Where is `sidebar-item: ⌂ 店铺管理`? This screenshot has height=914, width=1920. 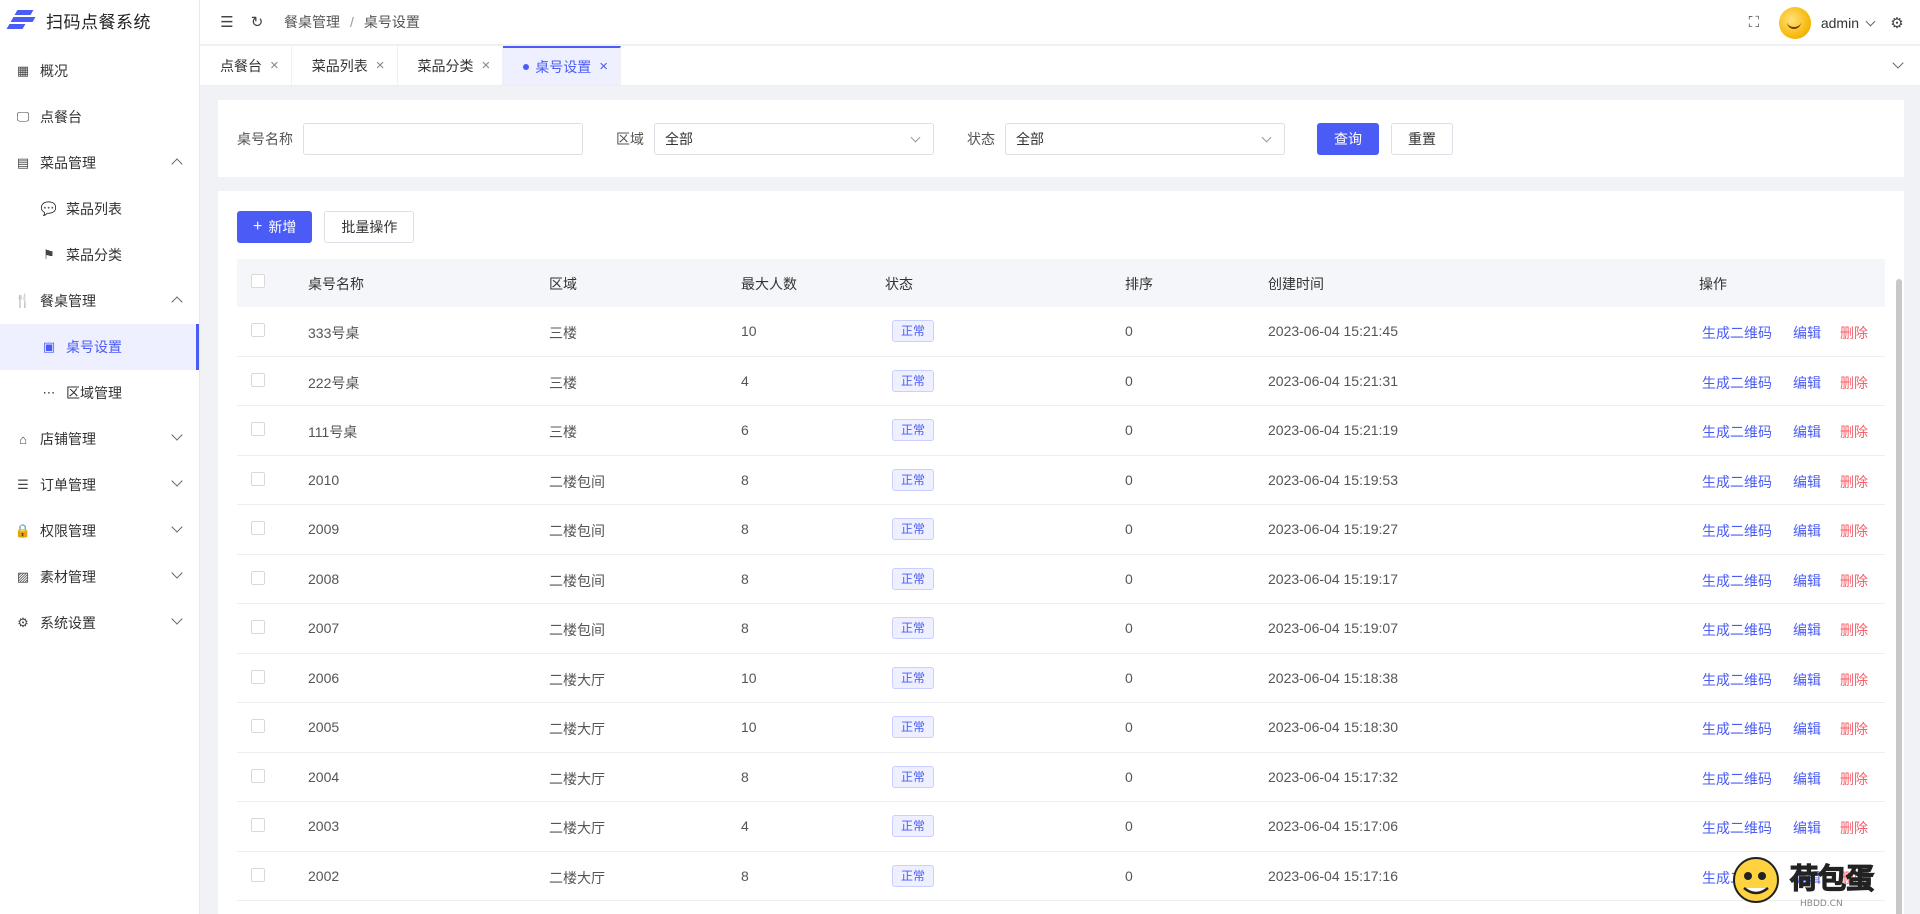 sidebar-item: ⌂ 店铺管理 is located at coordinates (99, 439).